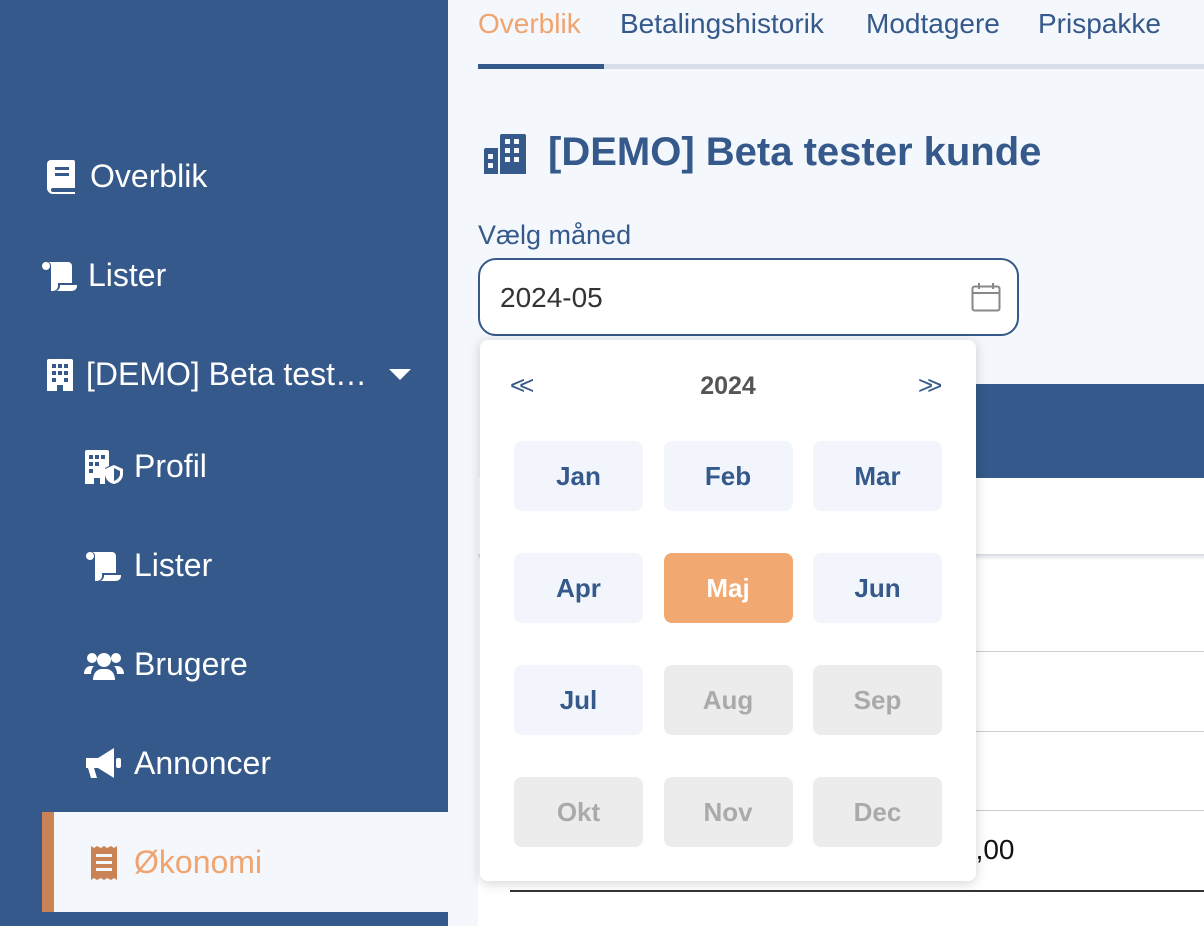  Describe the element at coordinates (877, 588) in the screenshot. I see `month-cell: Jun` at that location.